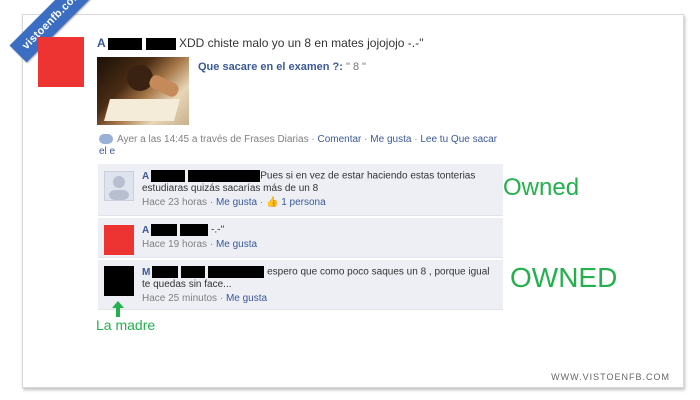 The image size is (700, 400). I want to click on app-answer: " 8 ", so click(356, 67).